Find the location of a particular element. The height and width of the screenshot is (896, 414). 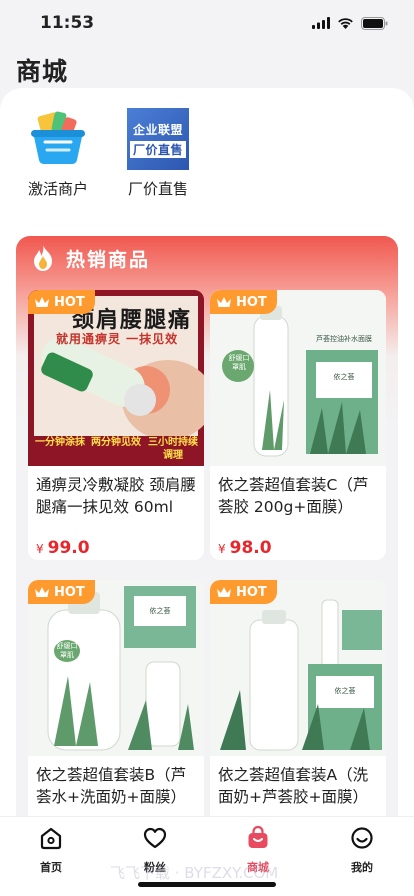

factory-icon-text: 厂价直售 is located at coordinates (157, 149).